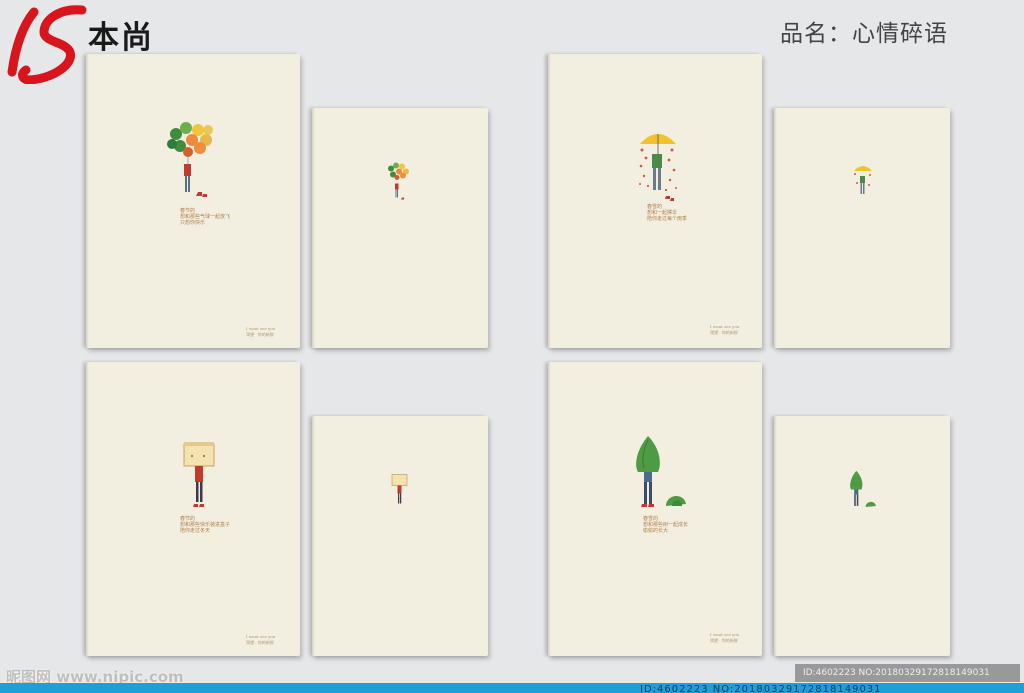 Image resolution: width=1024 pixels, height=693 pixels. Describe the element at coordinates (205, 525) in the screenshot. I see `caption-text: 春节的 想和那些快乐装进盒子 陪你走过冬天` at that location.